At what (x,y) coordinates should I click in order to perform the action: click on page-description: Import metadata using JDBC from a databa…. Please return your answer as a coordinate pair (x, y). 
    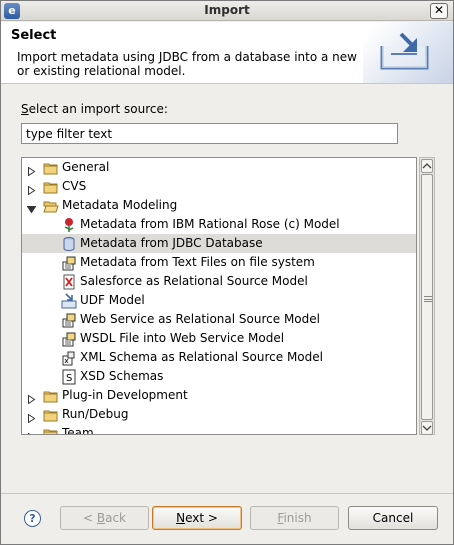
    Looking at the image, I should click on (187, 64).